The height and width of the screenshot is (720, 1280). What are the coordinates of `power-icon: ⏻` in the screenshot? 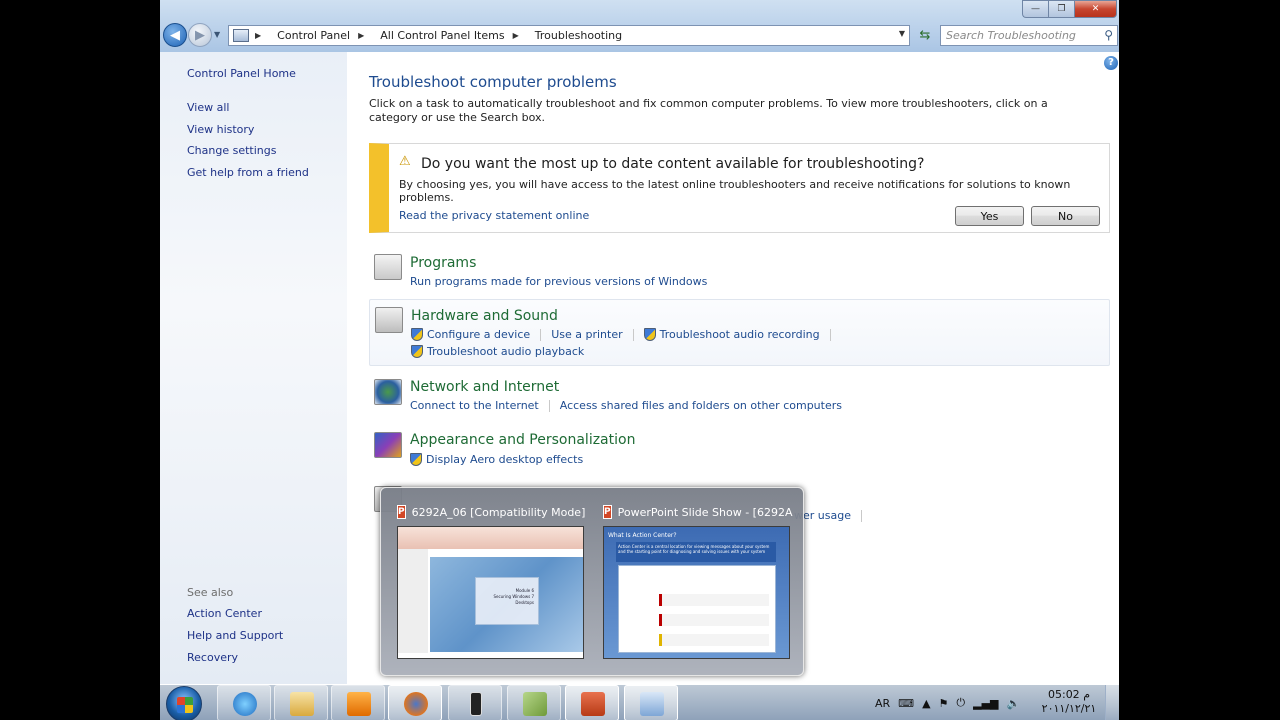 It's located at (960, 703).